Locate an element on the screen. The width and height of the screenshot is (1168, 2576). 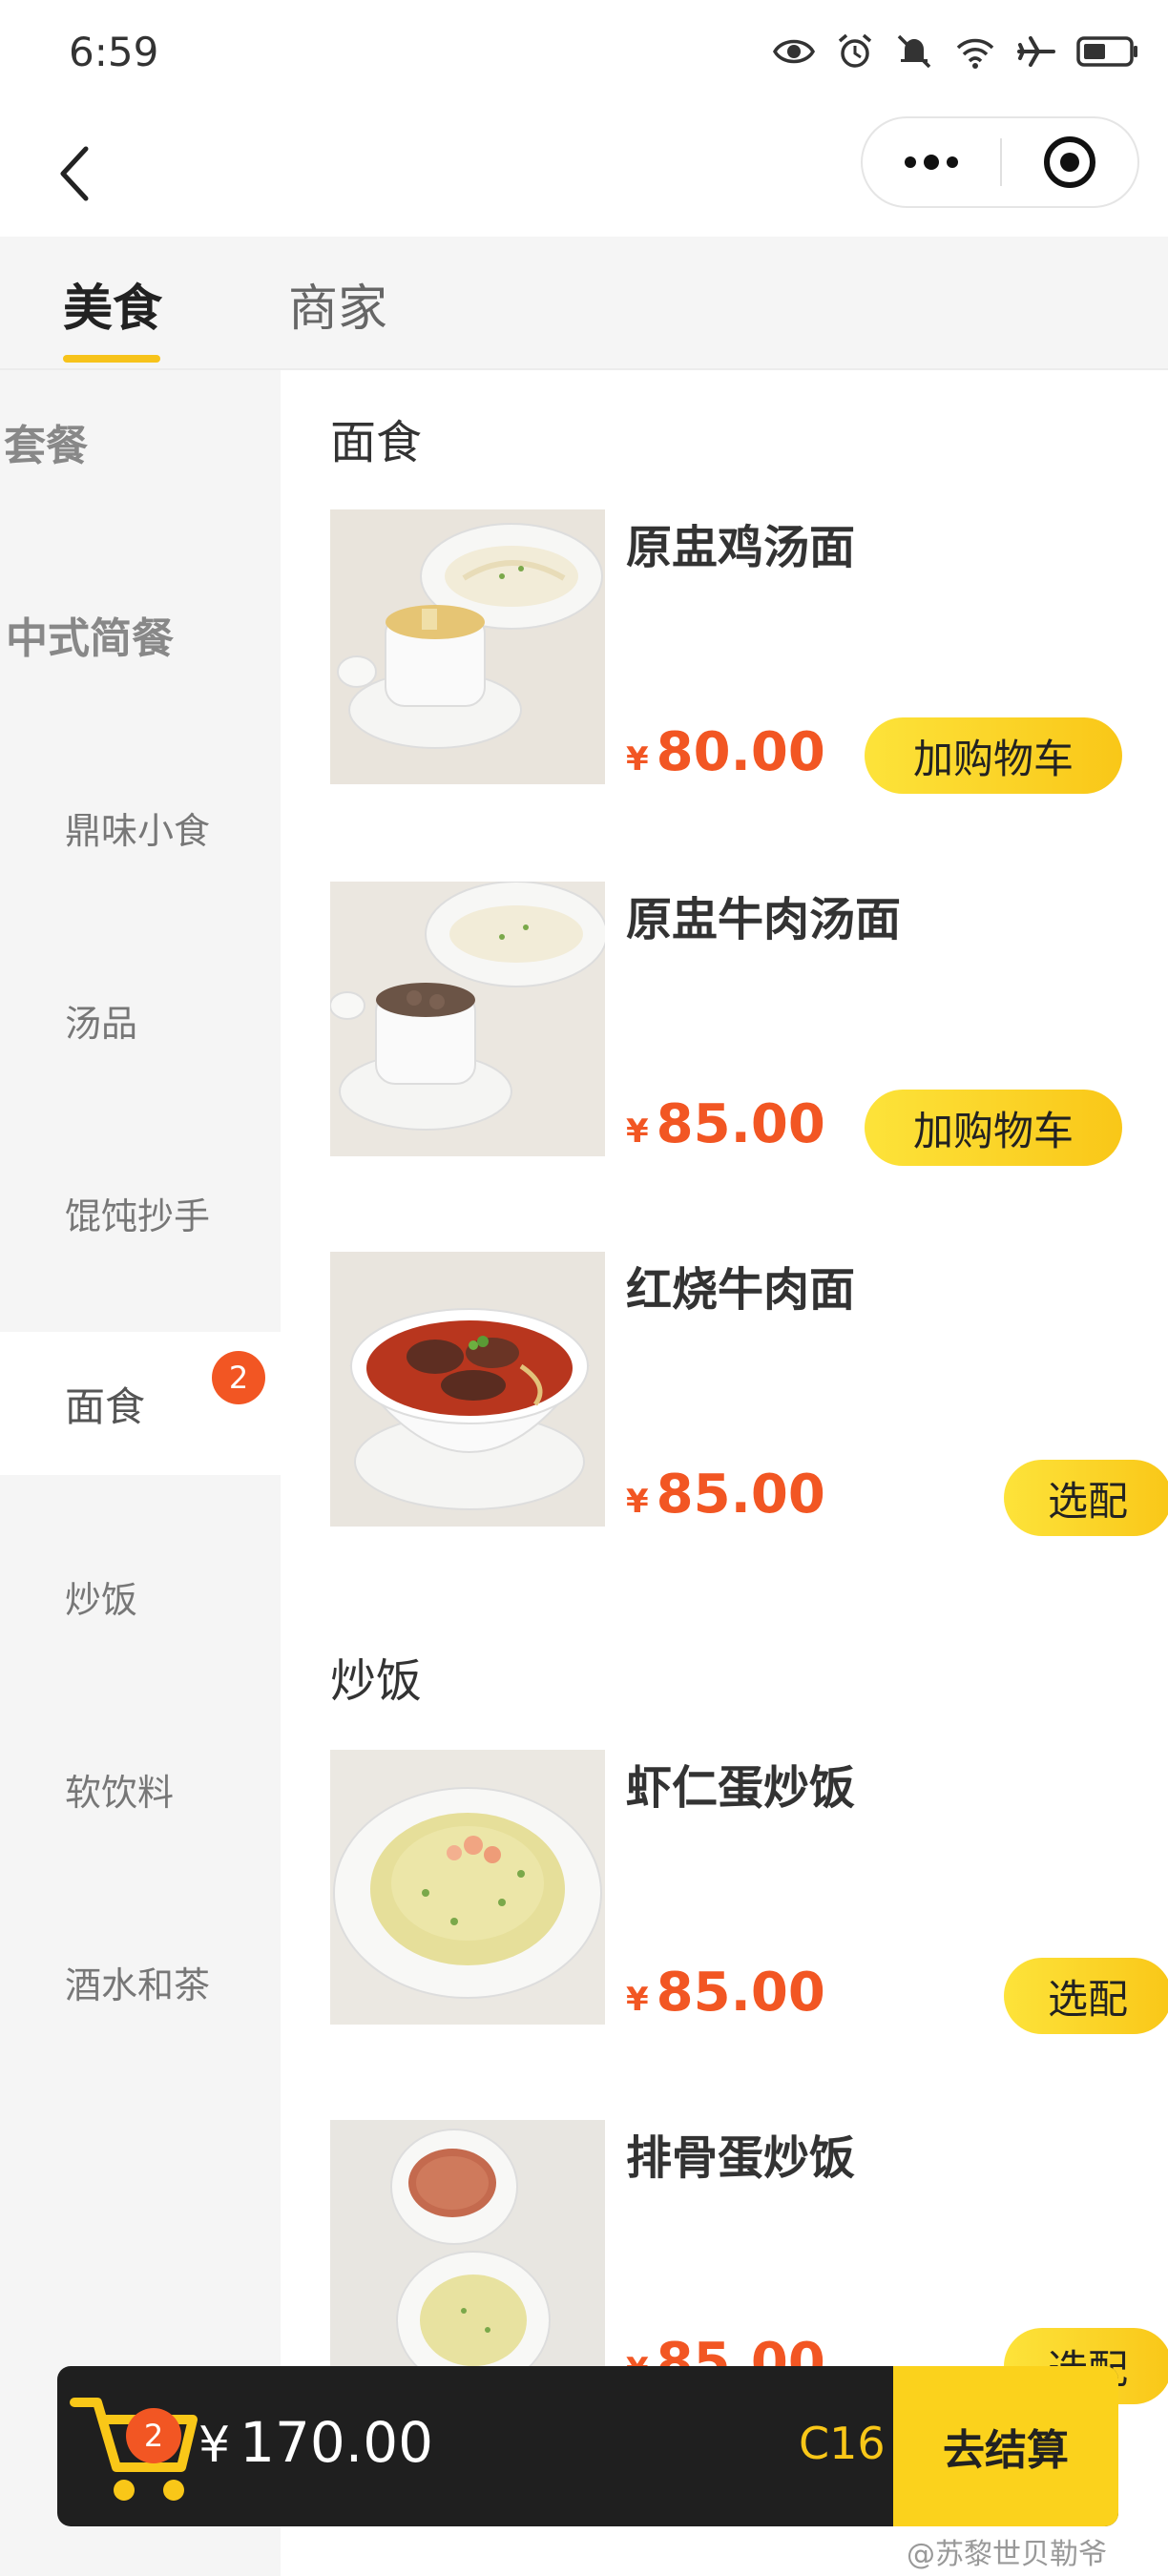
dish-name: 原盅牛肉汤面 is located at coordinates (764, 919).